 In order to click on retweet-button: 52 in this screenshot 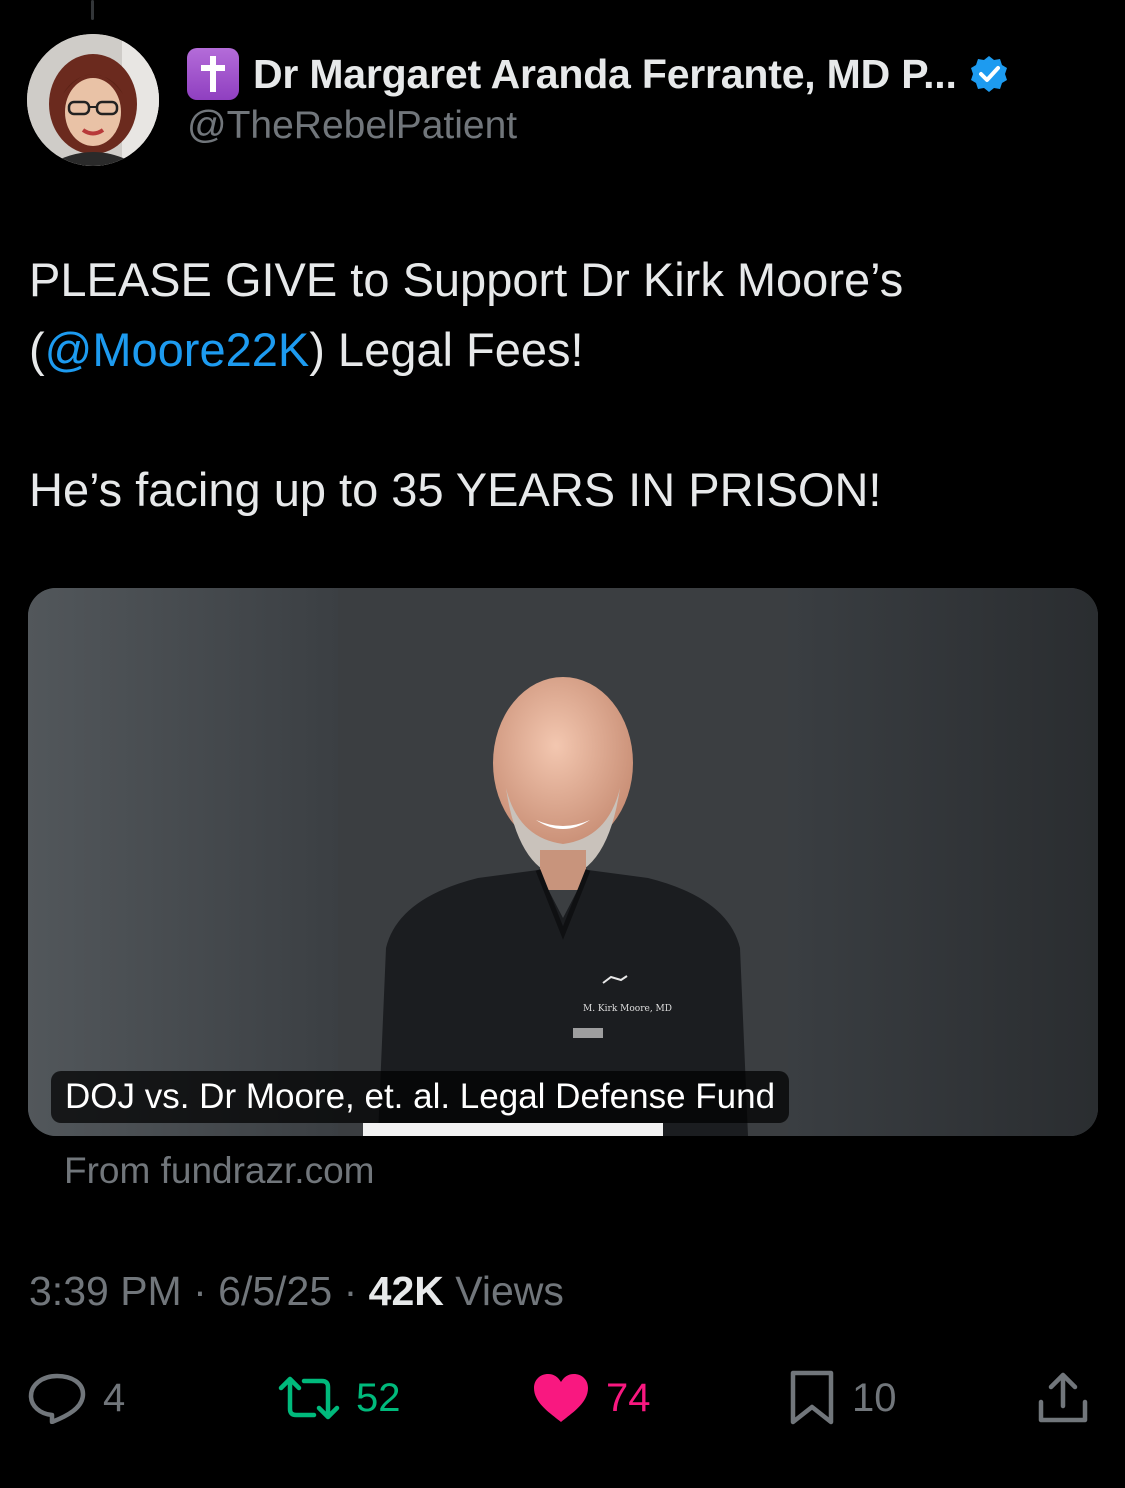, I will do `click(339, 1398)`.